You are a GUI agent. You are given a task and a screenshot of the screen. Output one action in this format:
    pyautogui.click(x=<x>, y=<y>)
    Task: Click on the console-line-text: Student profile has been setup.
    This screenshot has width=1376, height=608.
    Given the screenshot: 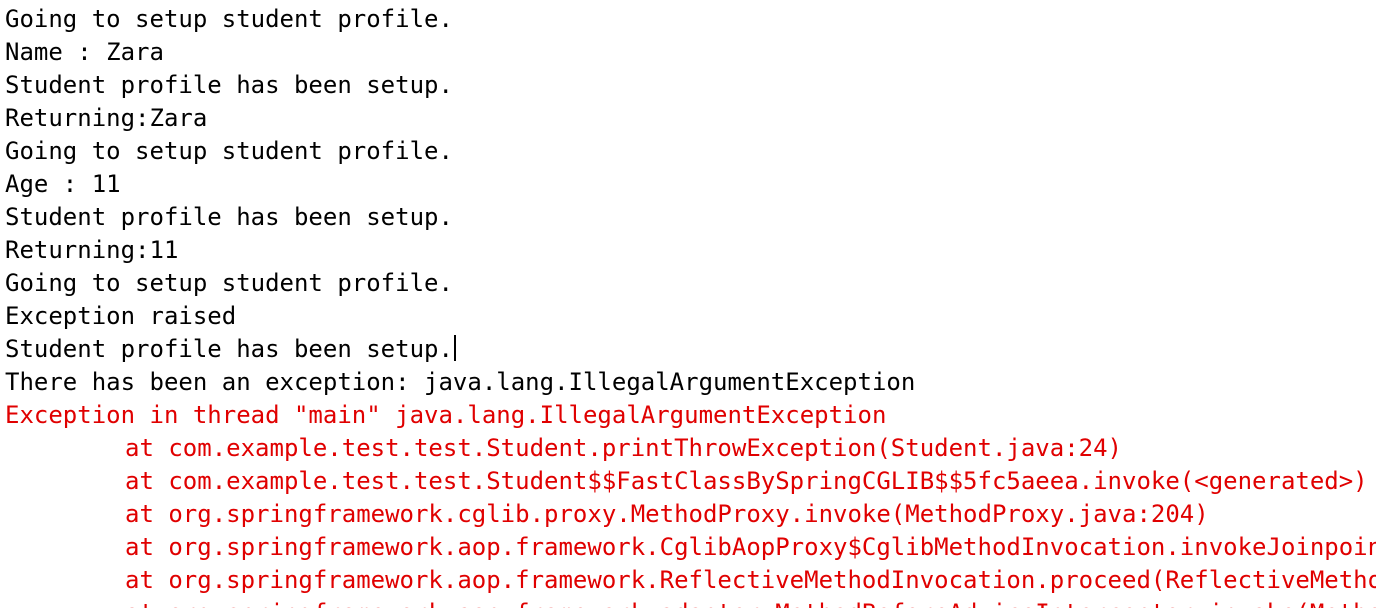 What is the action you would take?
    pyautogui.click(x=229, y=349)
    